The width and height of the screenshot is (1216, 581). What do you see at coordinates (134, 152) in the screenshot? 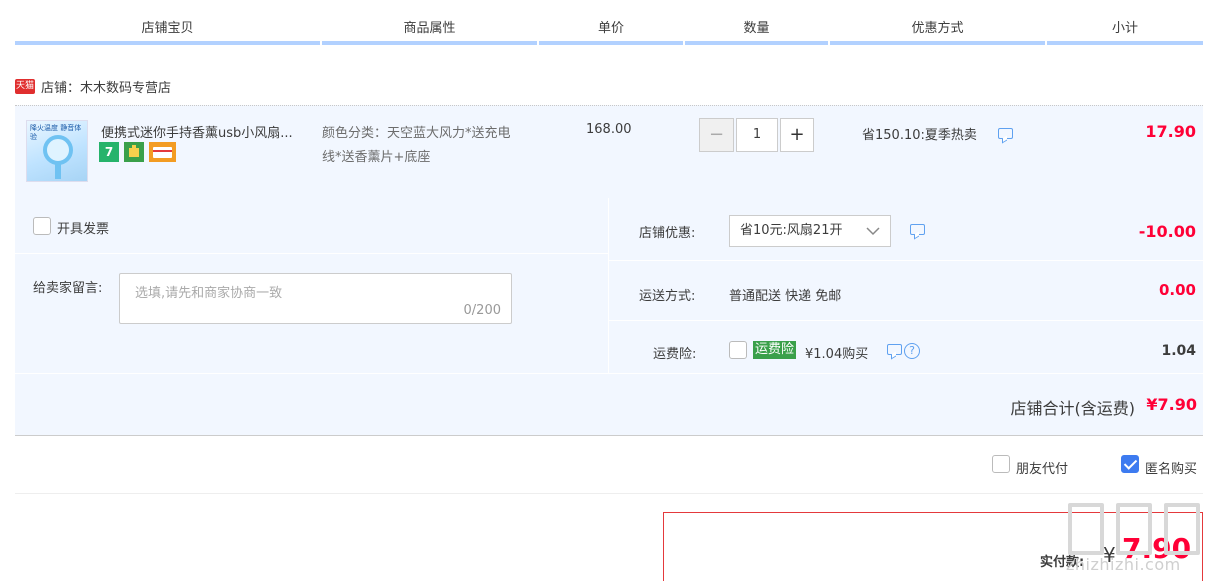
I see `guarantee-icon` at bounding box center [134, 152].